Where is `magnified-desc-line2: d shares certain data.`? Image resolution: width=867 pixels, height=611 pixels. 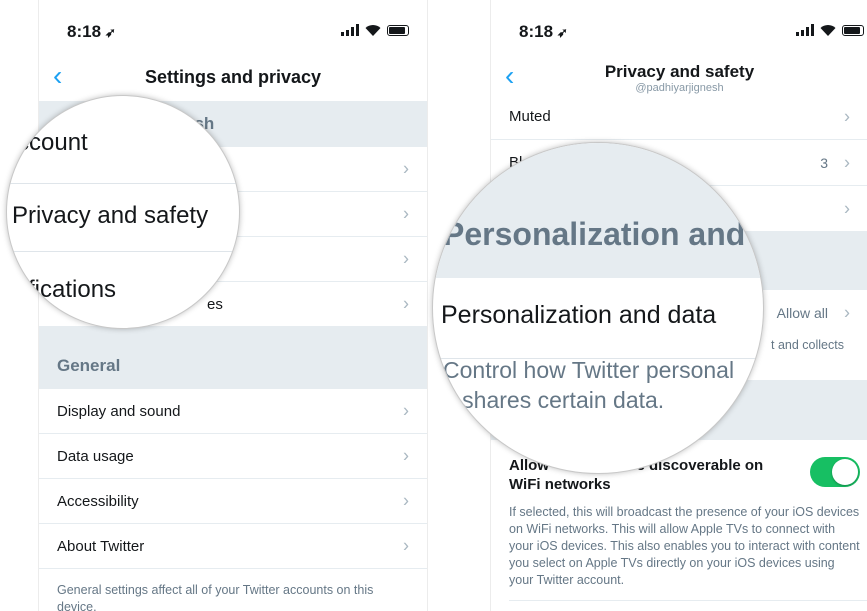 magnified-desc-line2: d shares certain data. is located at coordinates (554, 400).